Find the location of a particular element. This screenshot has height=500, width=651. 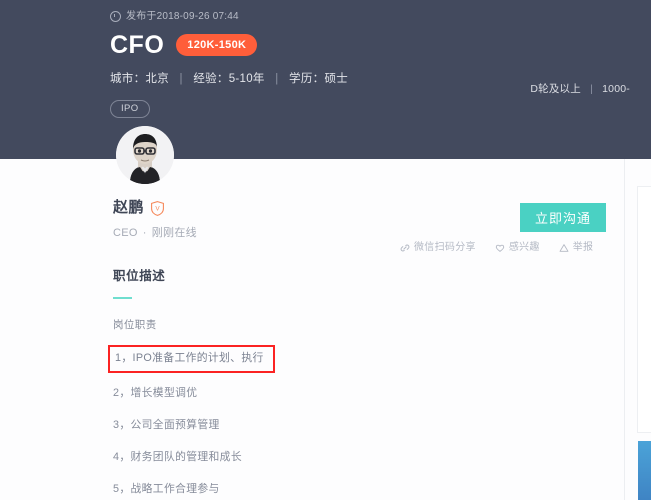

city-value: 北京 is located at coordinates (157, 79).